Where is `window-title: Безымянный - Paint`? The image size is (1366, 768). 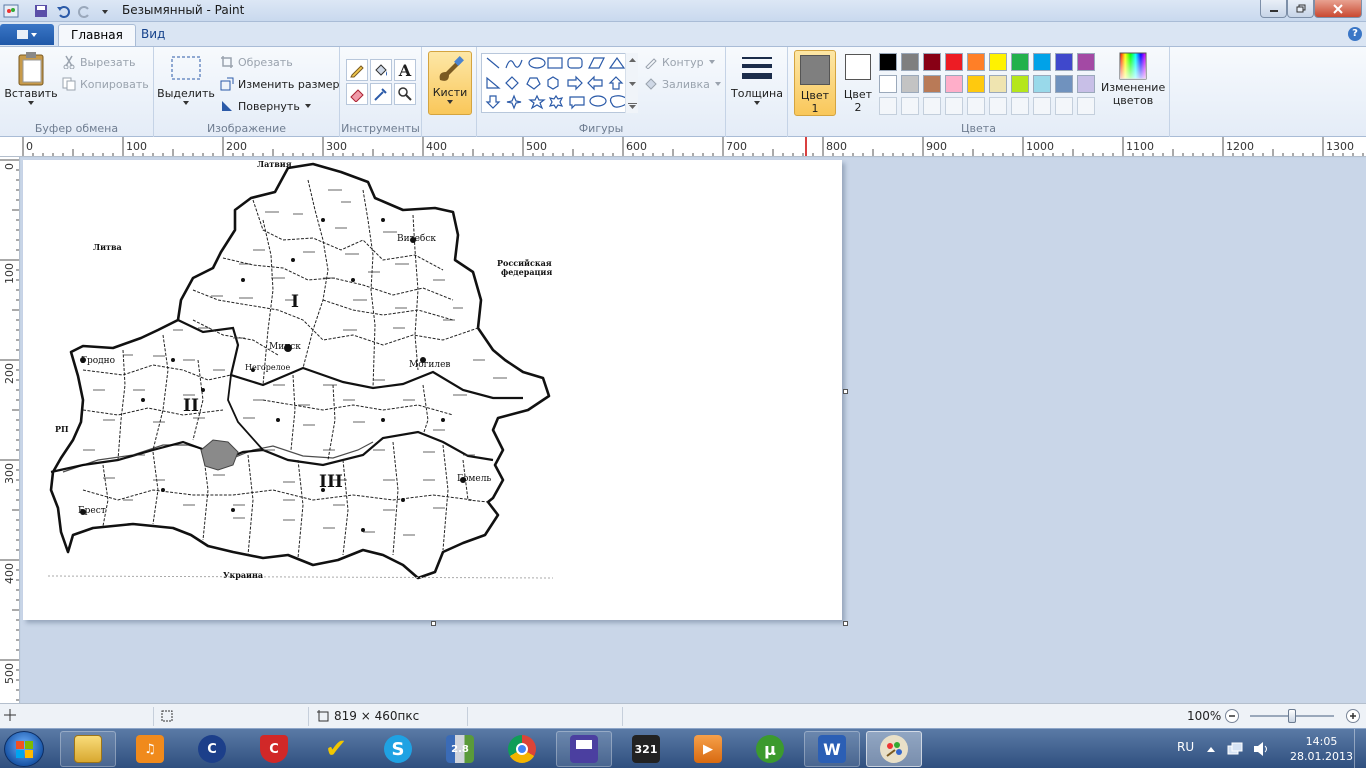 window-title: Безымянный - Paint is located at coordinates (183, 10).